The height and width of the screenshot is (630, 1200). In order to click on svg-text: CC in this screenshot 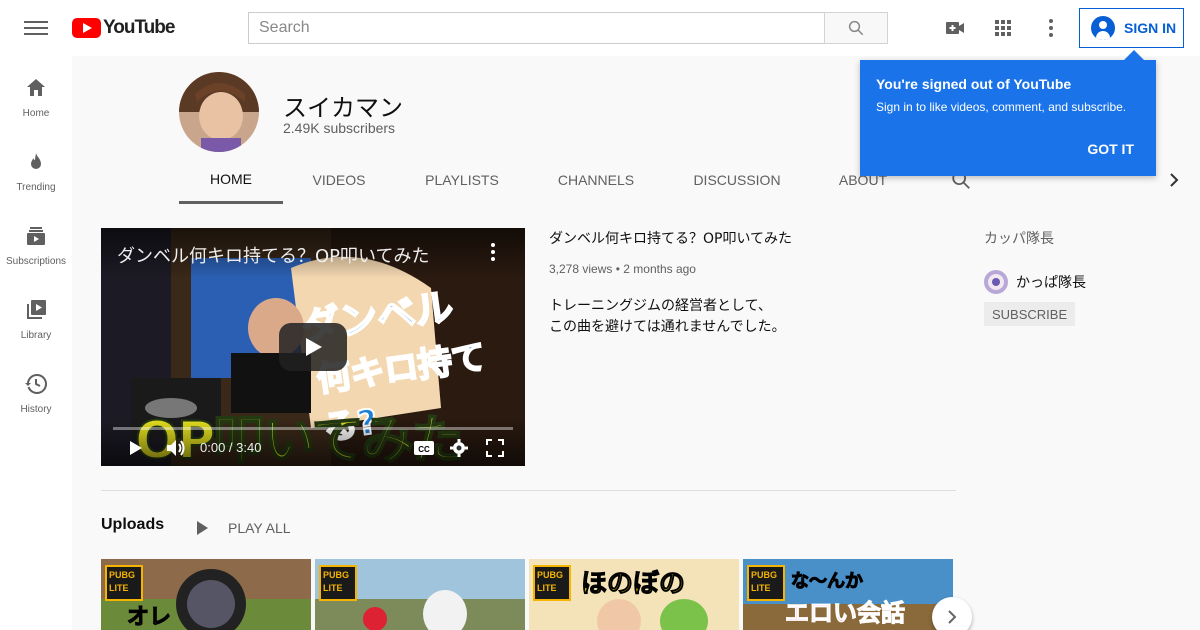, I will do `click(424, 449)`.